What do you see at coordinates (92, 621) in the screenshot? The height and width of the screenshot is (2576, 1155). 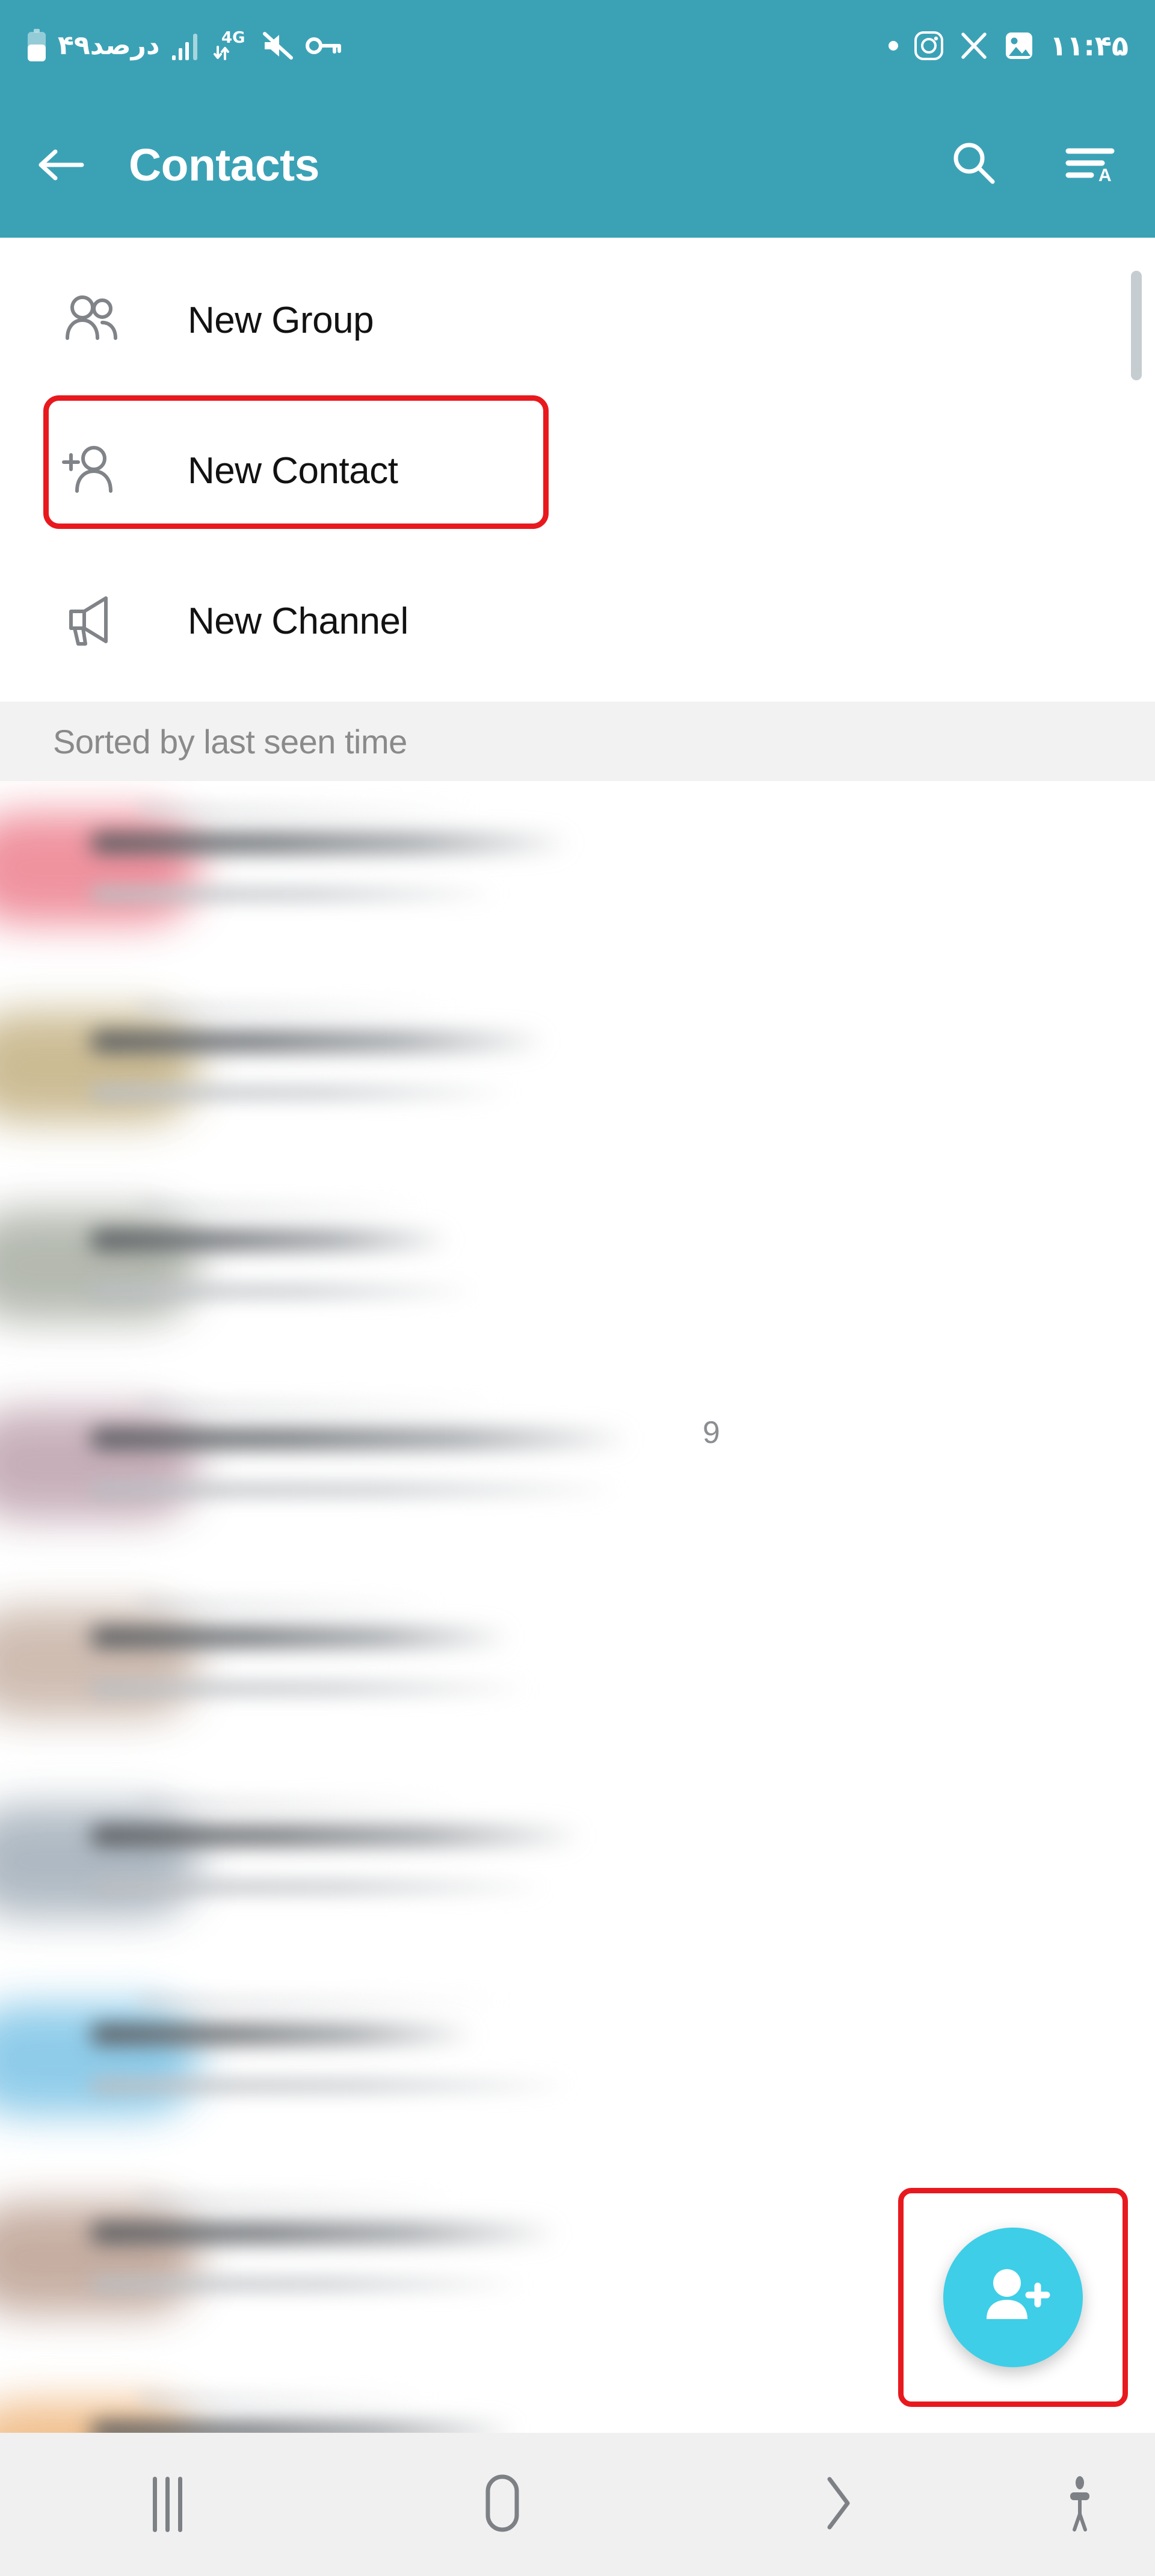 I see `megaphone-icon` at bounding box center [92, 621].